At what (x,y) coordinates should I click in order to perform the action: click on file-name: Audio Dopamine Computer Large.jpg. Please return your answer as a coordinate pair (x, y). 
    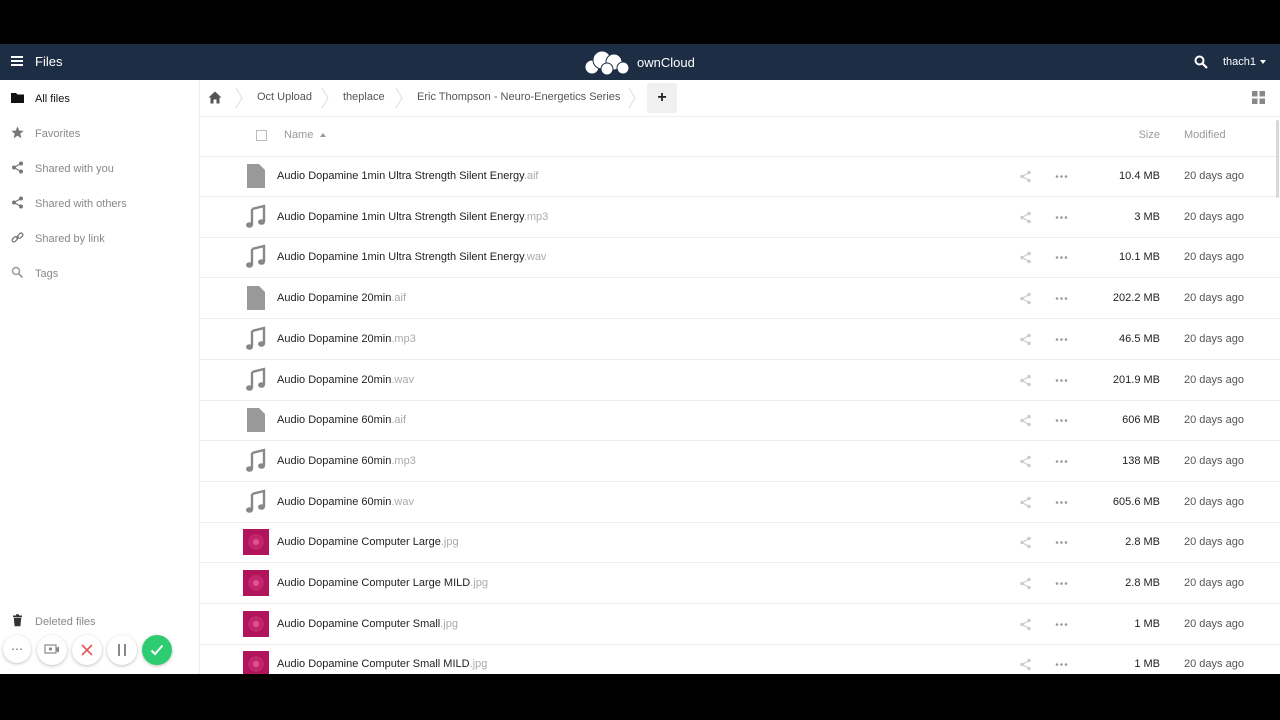
    Looking at the image, I should click on (368, 542).